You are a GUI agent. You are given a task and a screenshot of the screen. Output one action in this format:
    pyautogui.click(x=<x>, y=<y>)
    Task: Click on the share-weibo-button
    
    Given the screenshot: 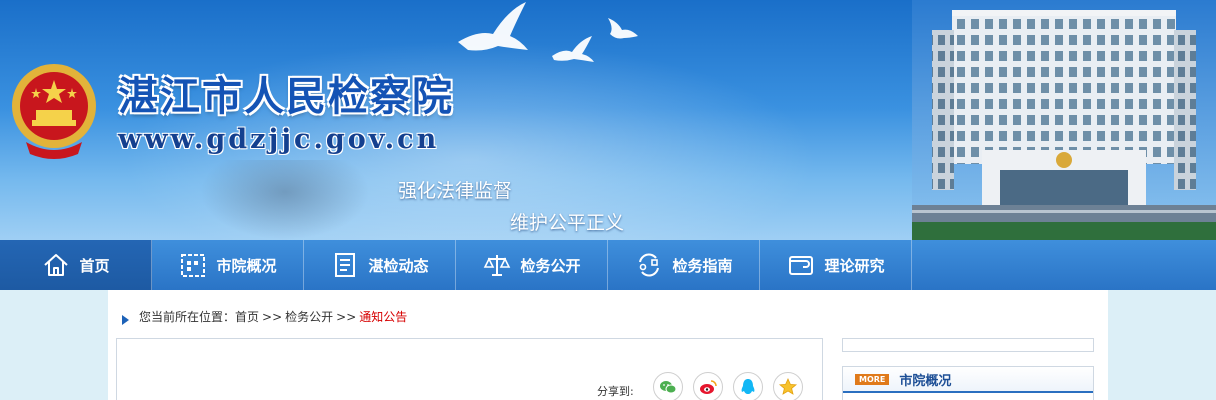 What is the action you would take?
    pyautogui.click(x=708, y=386)
    